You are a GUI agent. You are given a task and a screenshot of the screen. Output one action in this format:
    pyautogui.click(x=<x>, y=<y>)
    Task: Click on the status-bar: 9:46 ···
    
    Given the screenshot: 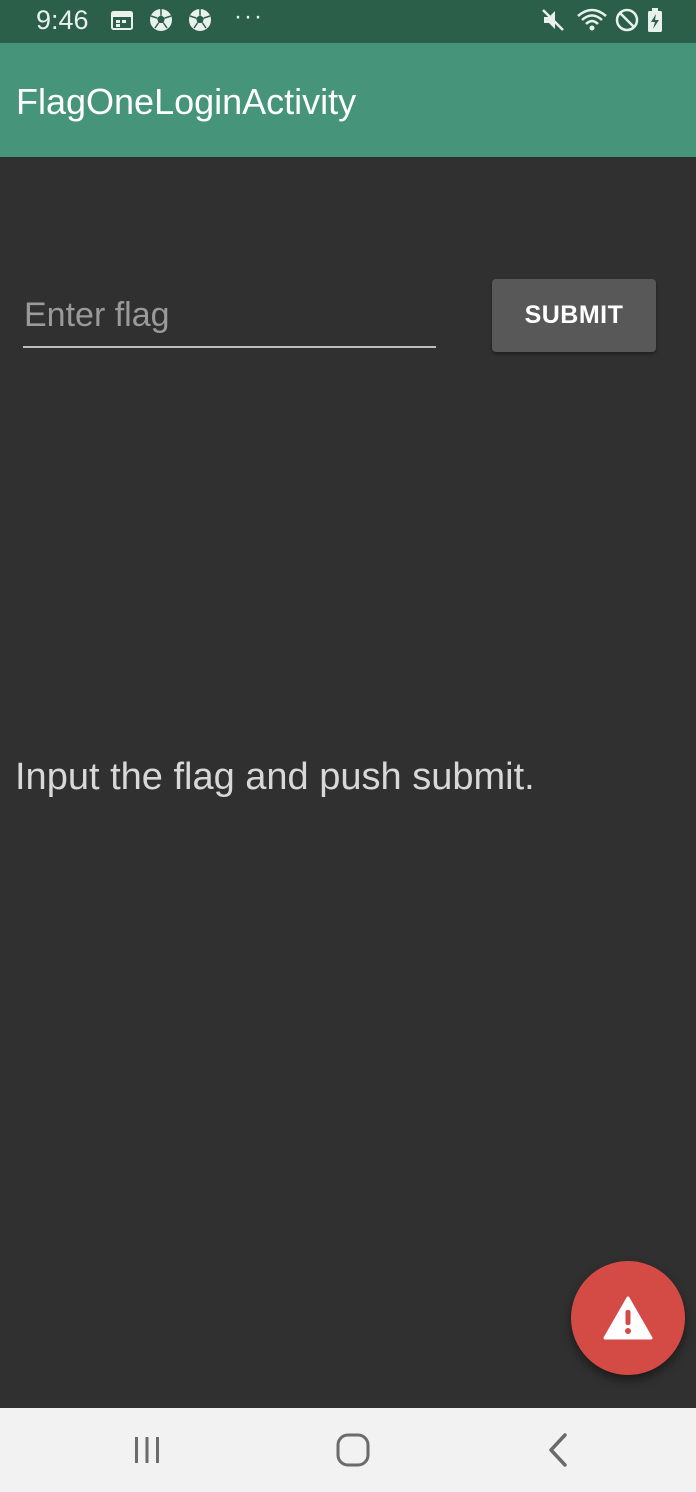 What is the action you would take?
    pyautogui.click(x=348, y=21)
    